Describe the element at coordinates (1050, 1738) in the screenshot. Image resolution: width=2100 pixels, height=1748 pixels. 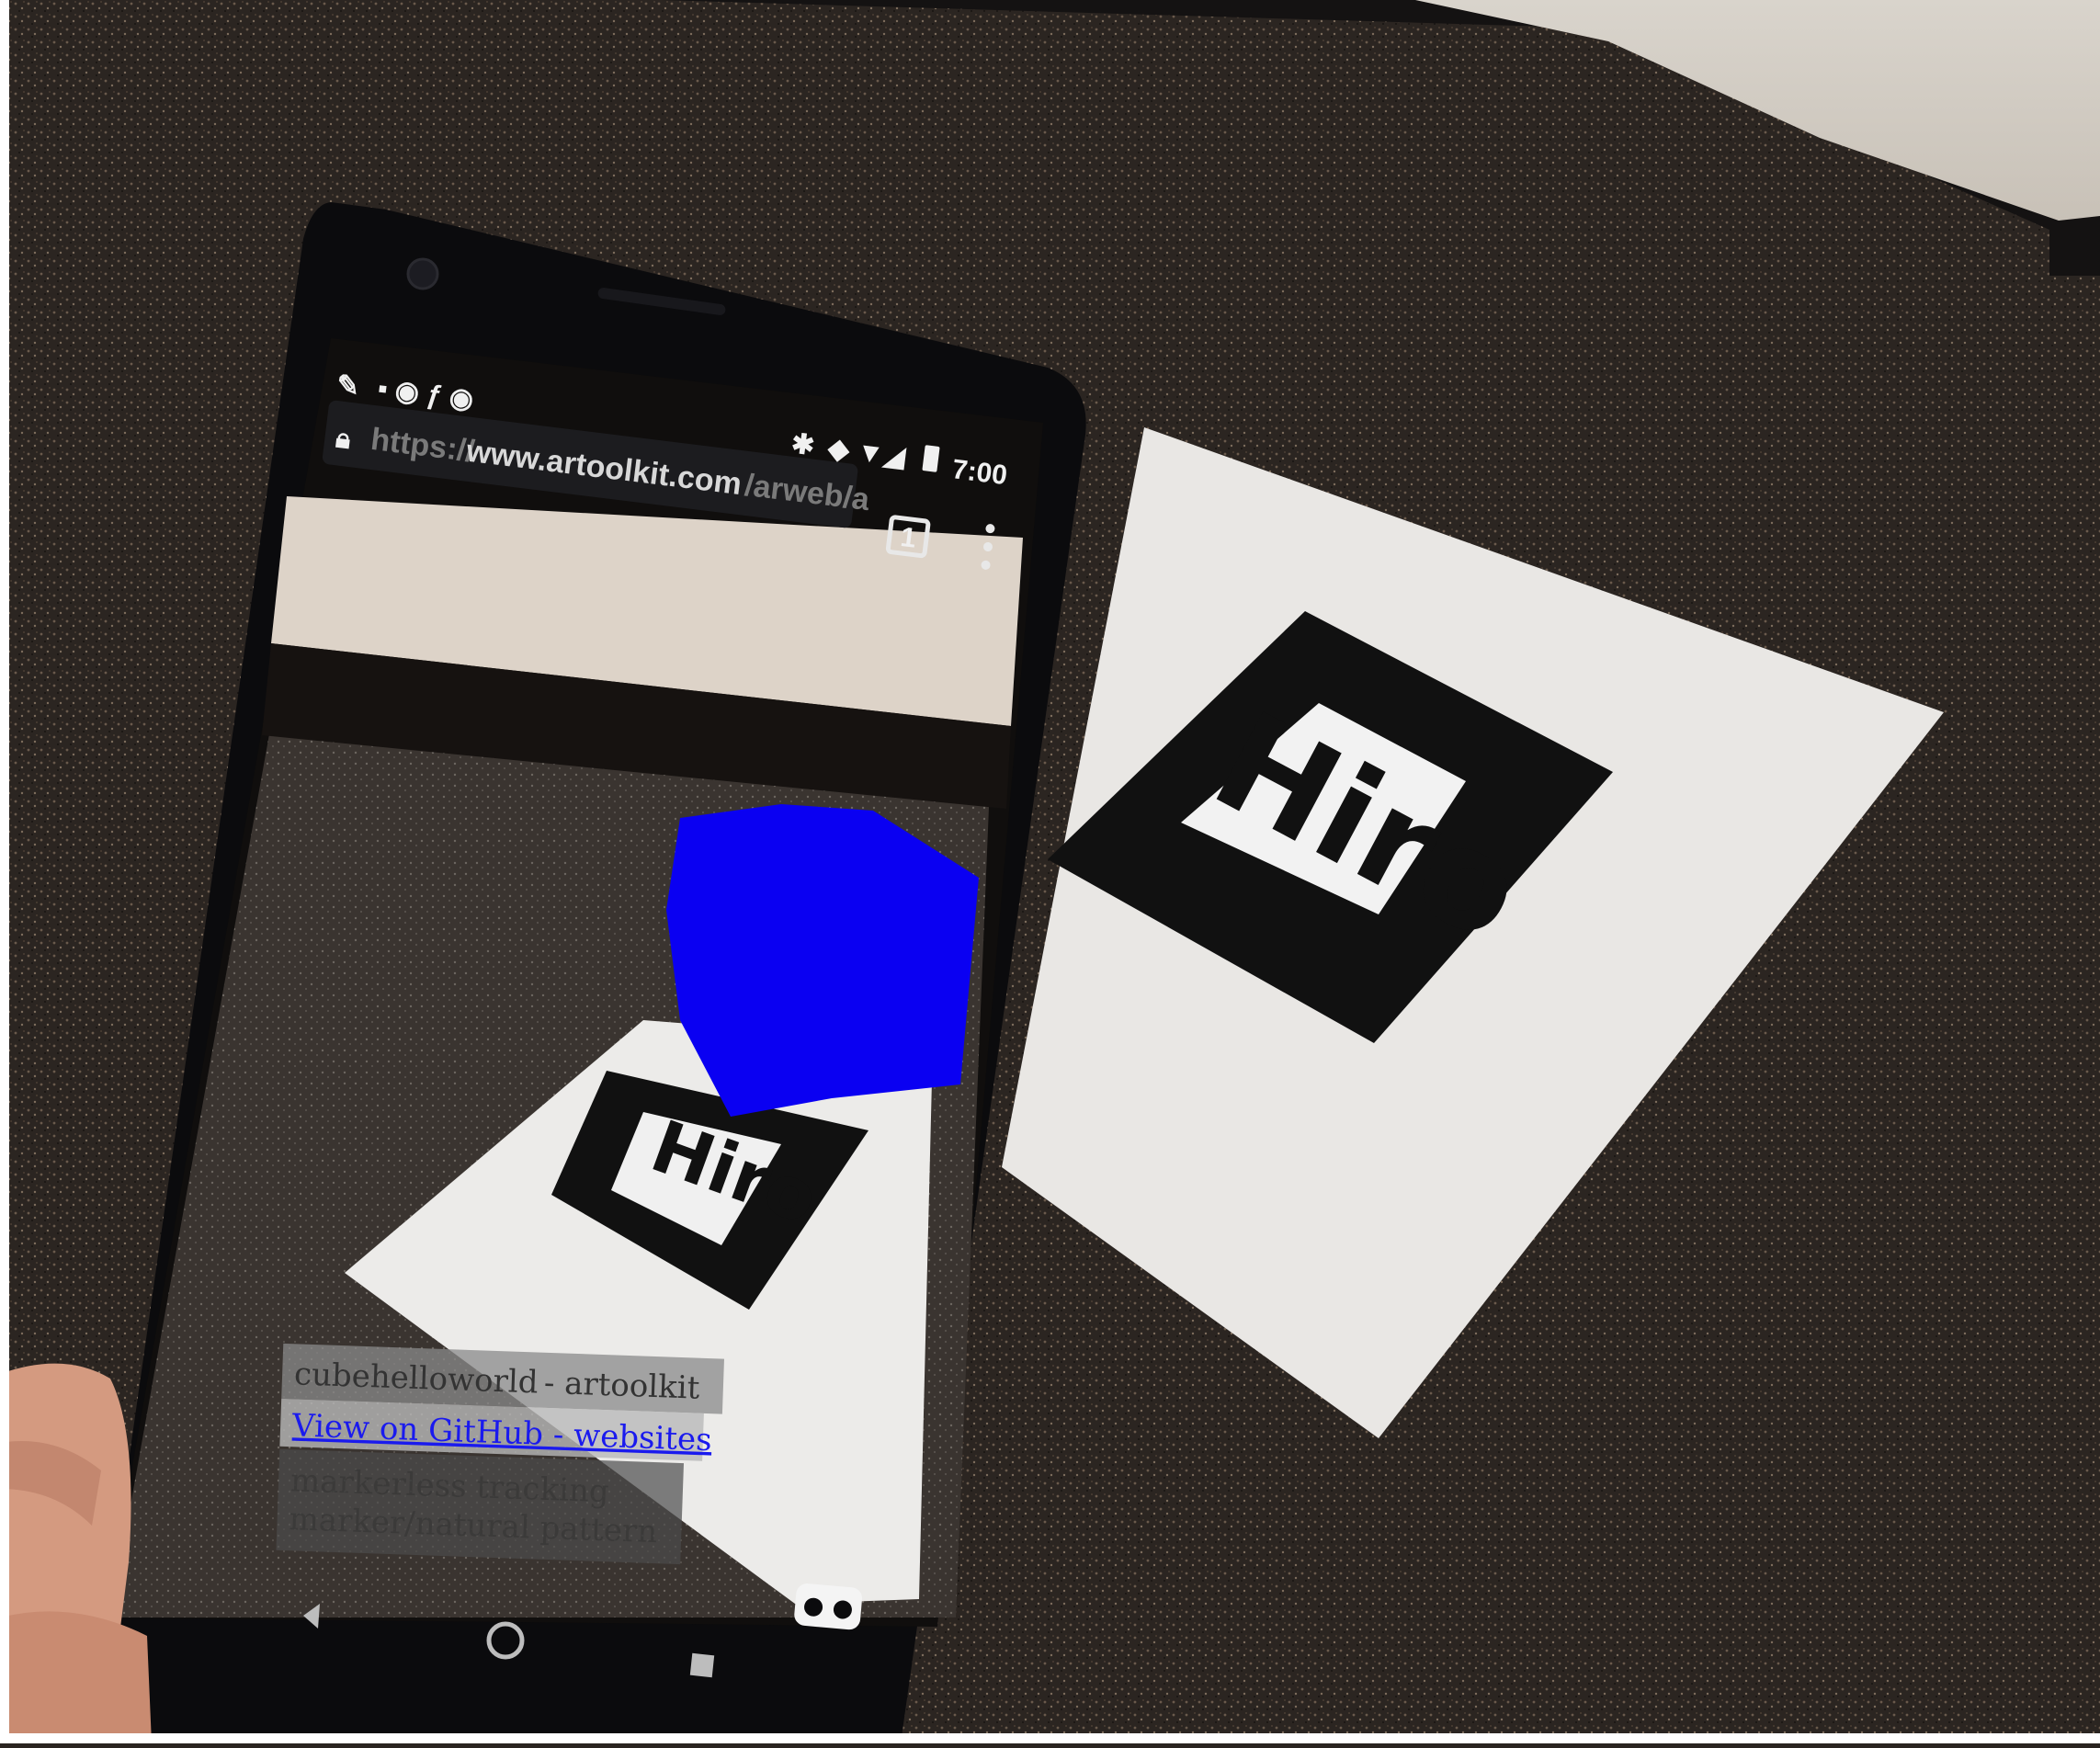
I see `image-border-bottom` at that location.